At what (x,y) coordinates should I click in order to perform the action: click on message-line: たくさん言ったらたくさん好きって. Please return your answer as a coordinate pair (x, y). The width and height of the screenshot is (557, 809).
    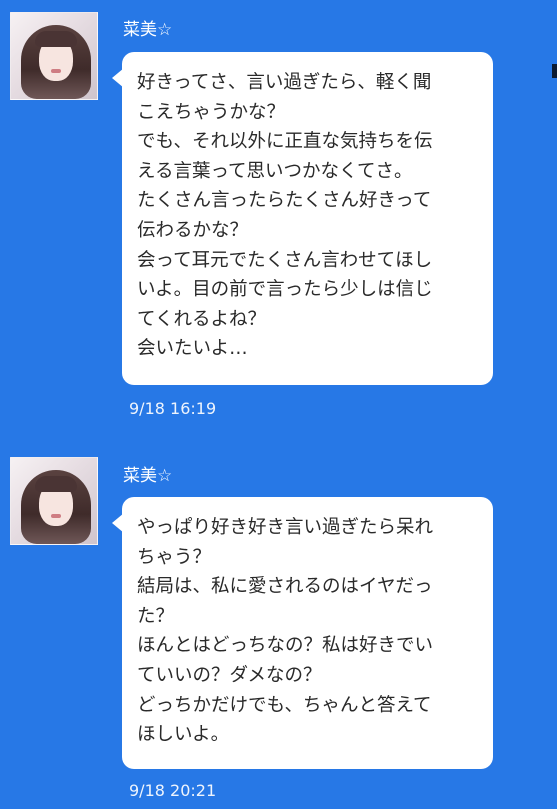
    Looking at the image, I should click on (284, 201).